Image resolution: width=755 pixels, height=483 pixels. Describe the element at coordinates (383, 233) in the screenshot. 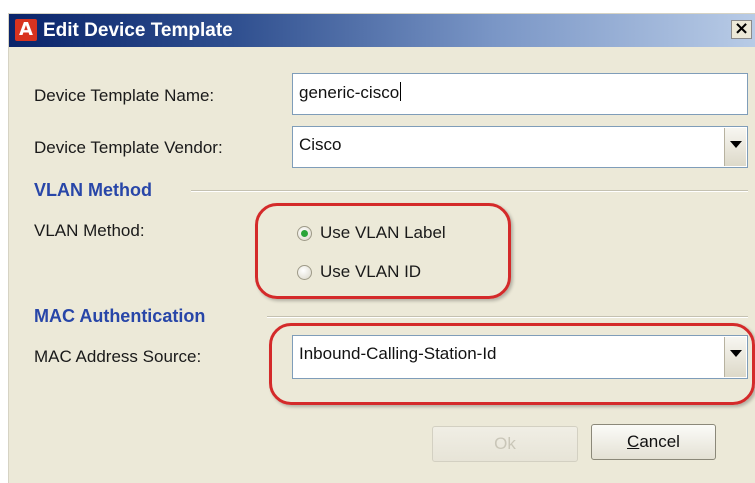

I see `use-vlan-label-option-label: Use VLAN Label` at that location.